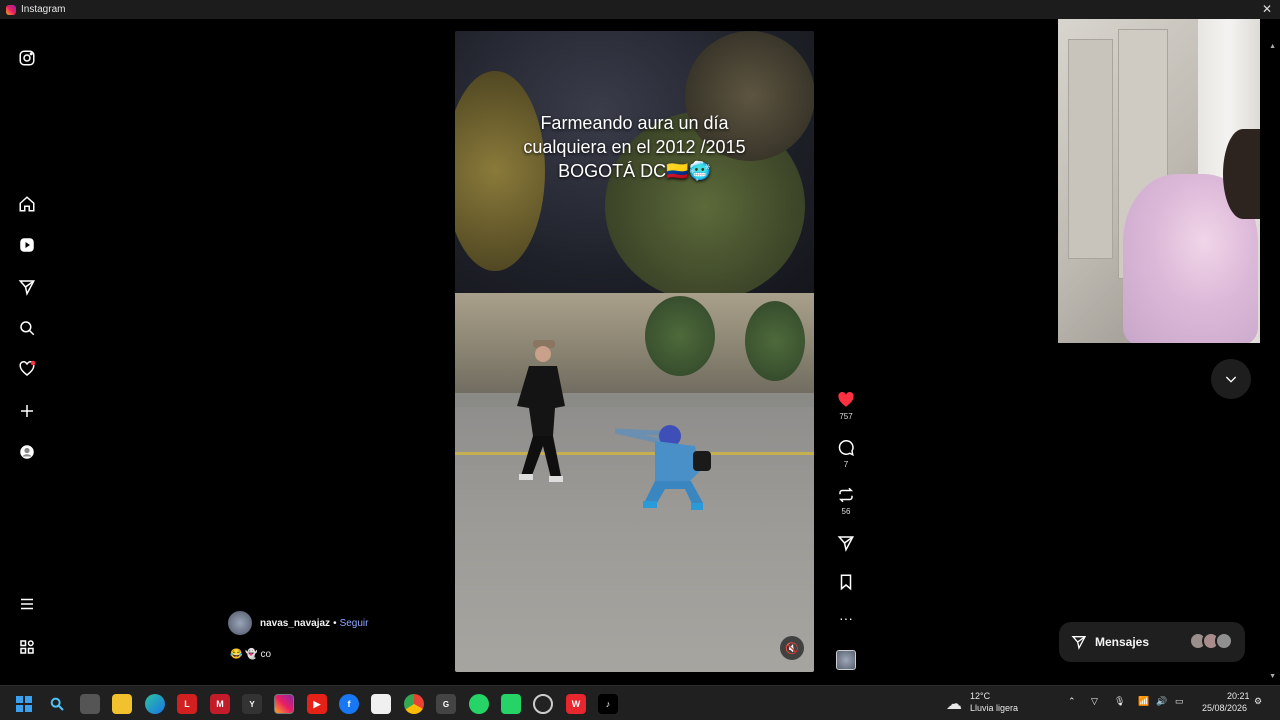 This screenshot has width=1280, height=720. I want to click on whatsapp-icon, so click(479, 704).